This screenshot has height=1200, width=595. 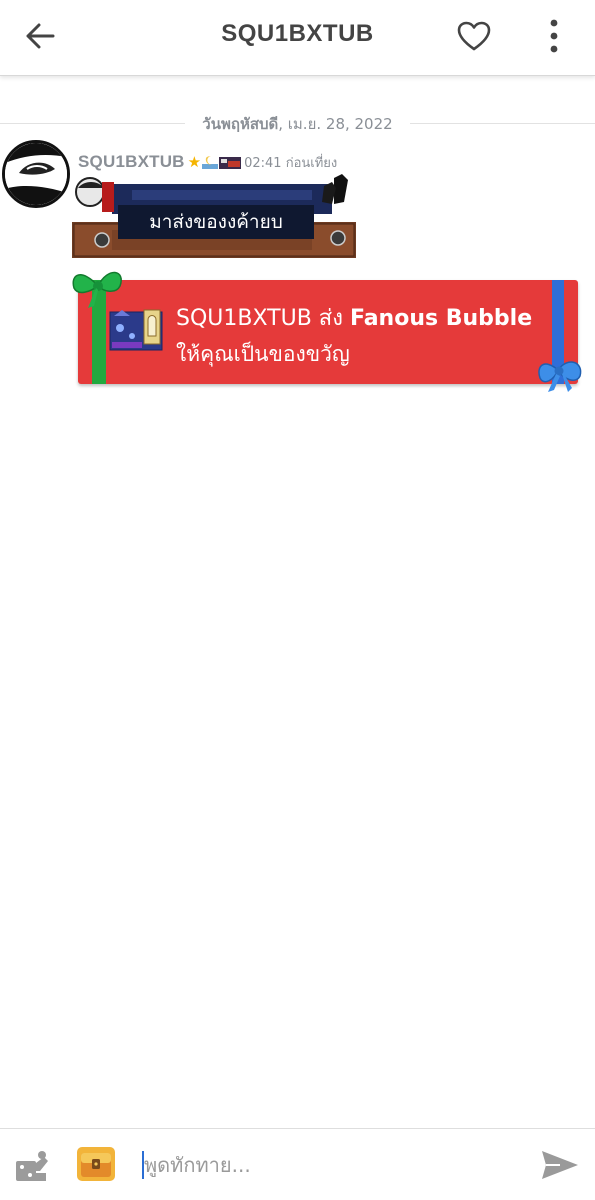 I want to click on green-bow-icon, so click(x=97, y=289).